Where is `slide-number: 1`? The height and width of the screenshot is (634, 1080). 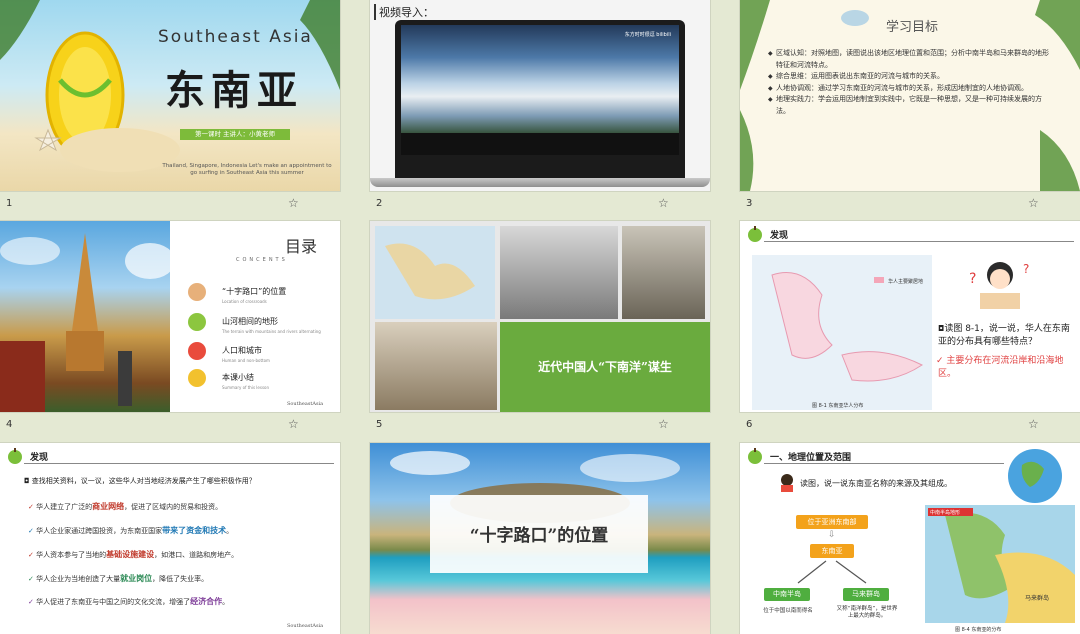 slide-number: 1 is located at coordinates (9, 203).